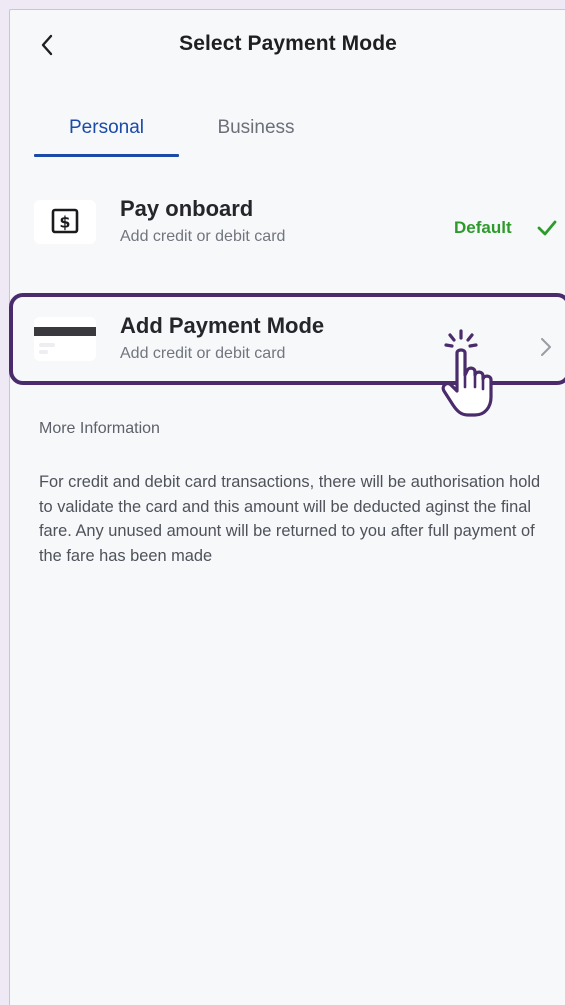  I want to click on tab-personal: Personal, so click(106, 137).